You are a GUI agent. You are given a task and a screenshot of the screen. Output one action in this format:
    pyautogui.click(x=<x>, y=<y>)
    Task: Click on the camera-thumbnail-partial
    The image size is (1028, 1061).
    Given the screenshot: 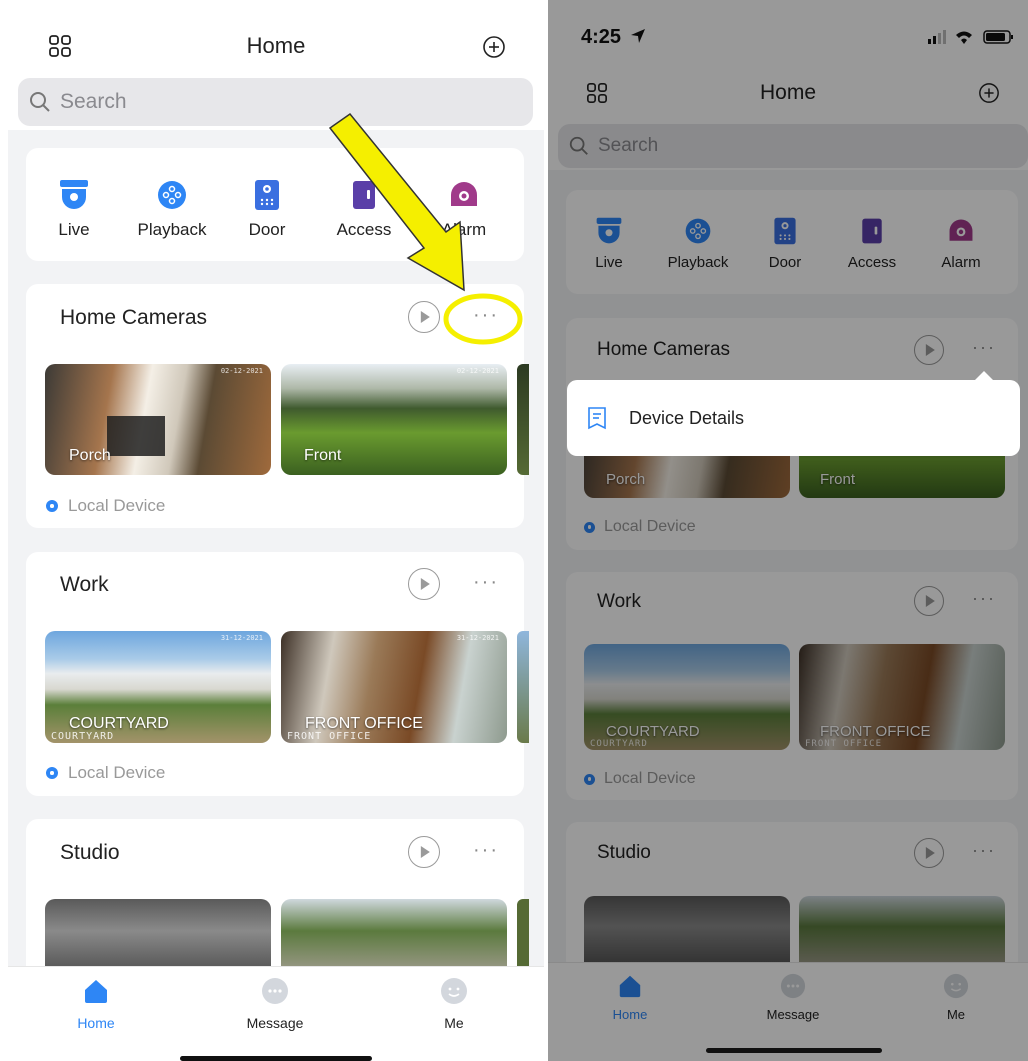 What is the action you would take?
    pyautogui.click(x=523, y=687)
    